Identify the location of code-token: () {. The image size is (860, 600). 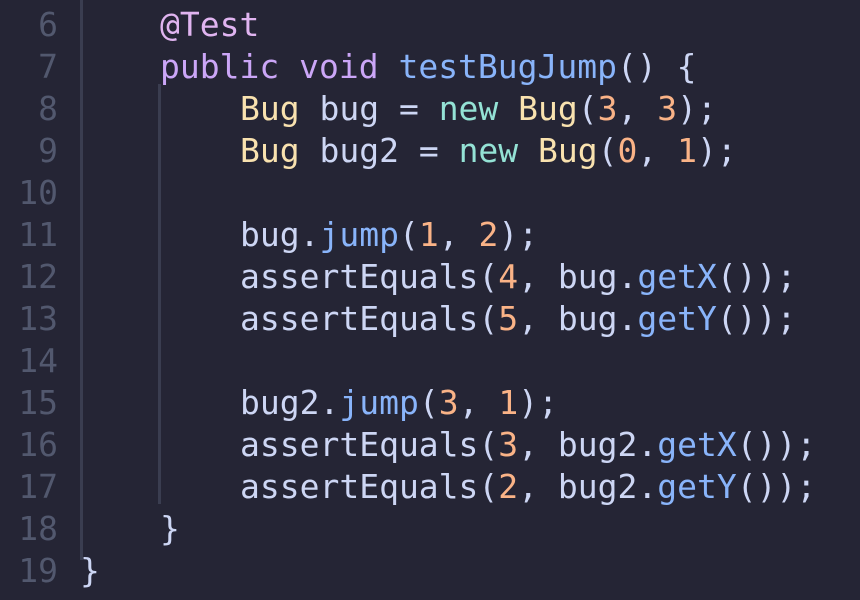
(657, 66).